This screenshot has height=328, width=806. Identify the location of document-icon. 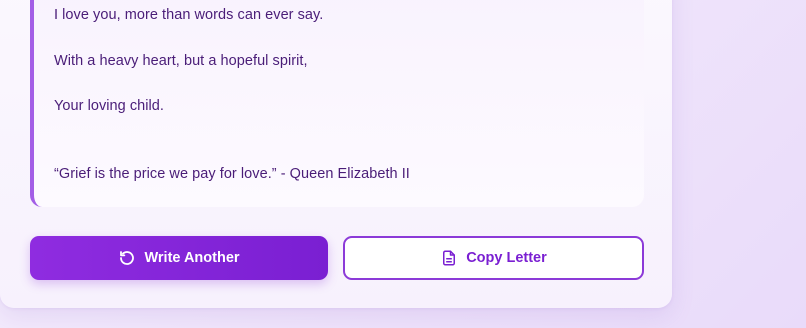
(449, 258).